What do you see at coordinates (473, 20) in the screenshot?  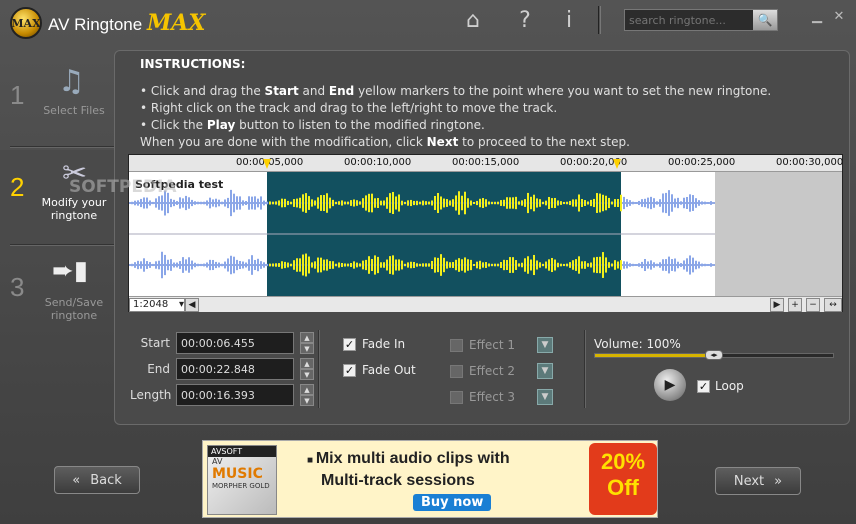 I see `home-icon: ⌂` at bounding box center [473, 20].